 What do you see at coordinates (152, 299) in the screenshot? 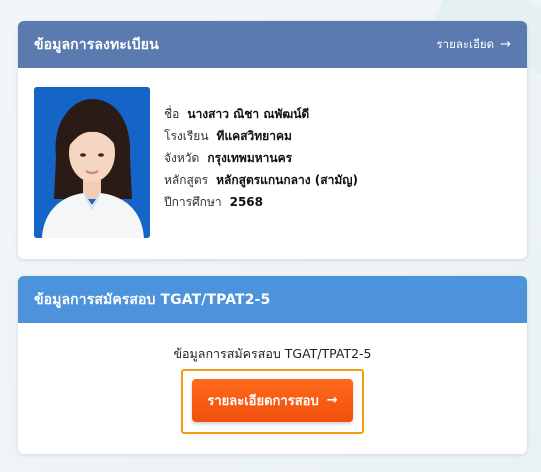
I see `exam-title: ข้อมูลการสมัครสอบ TGAT/TPAT2-5` at bounding box center [152, 299].